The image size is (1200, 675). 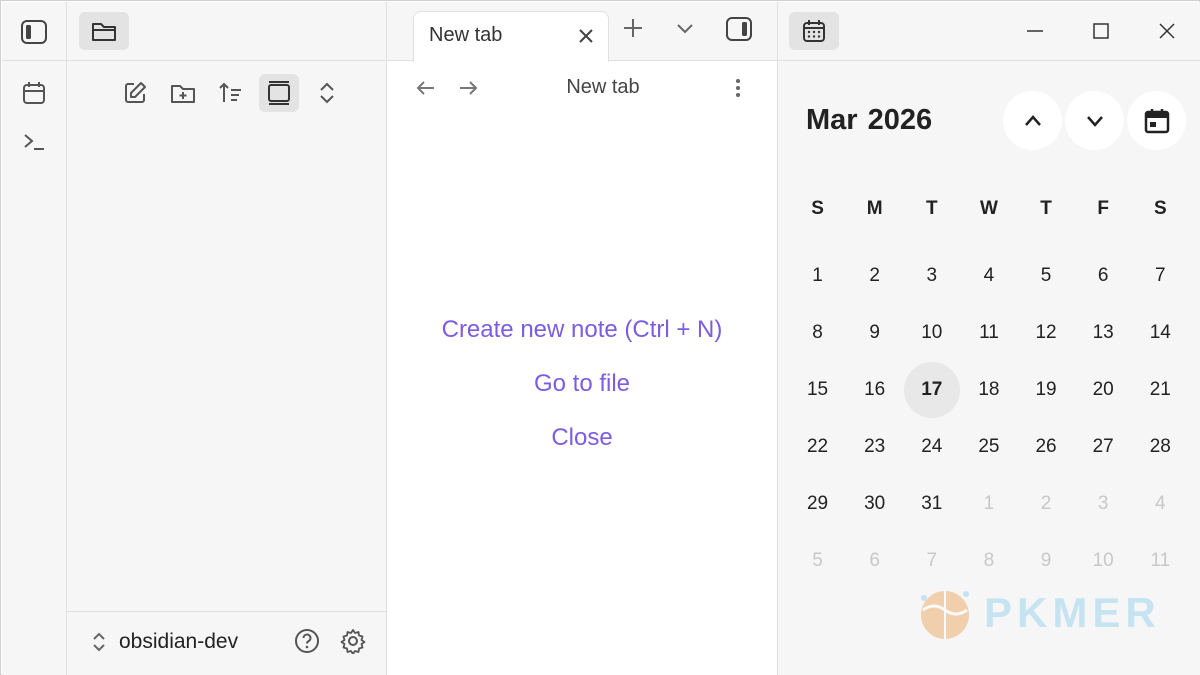 What do you see at coordinates (931, 389) in the screenshot?
I see `calendar-day-today: 17` at bounding box center [931, 389].